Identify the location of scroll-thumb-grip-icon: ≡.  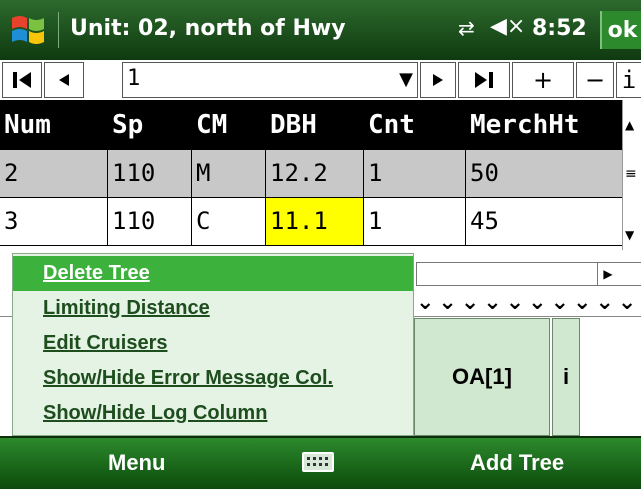
(631, 174).